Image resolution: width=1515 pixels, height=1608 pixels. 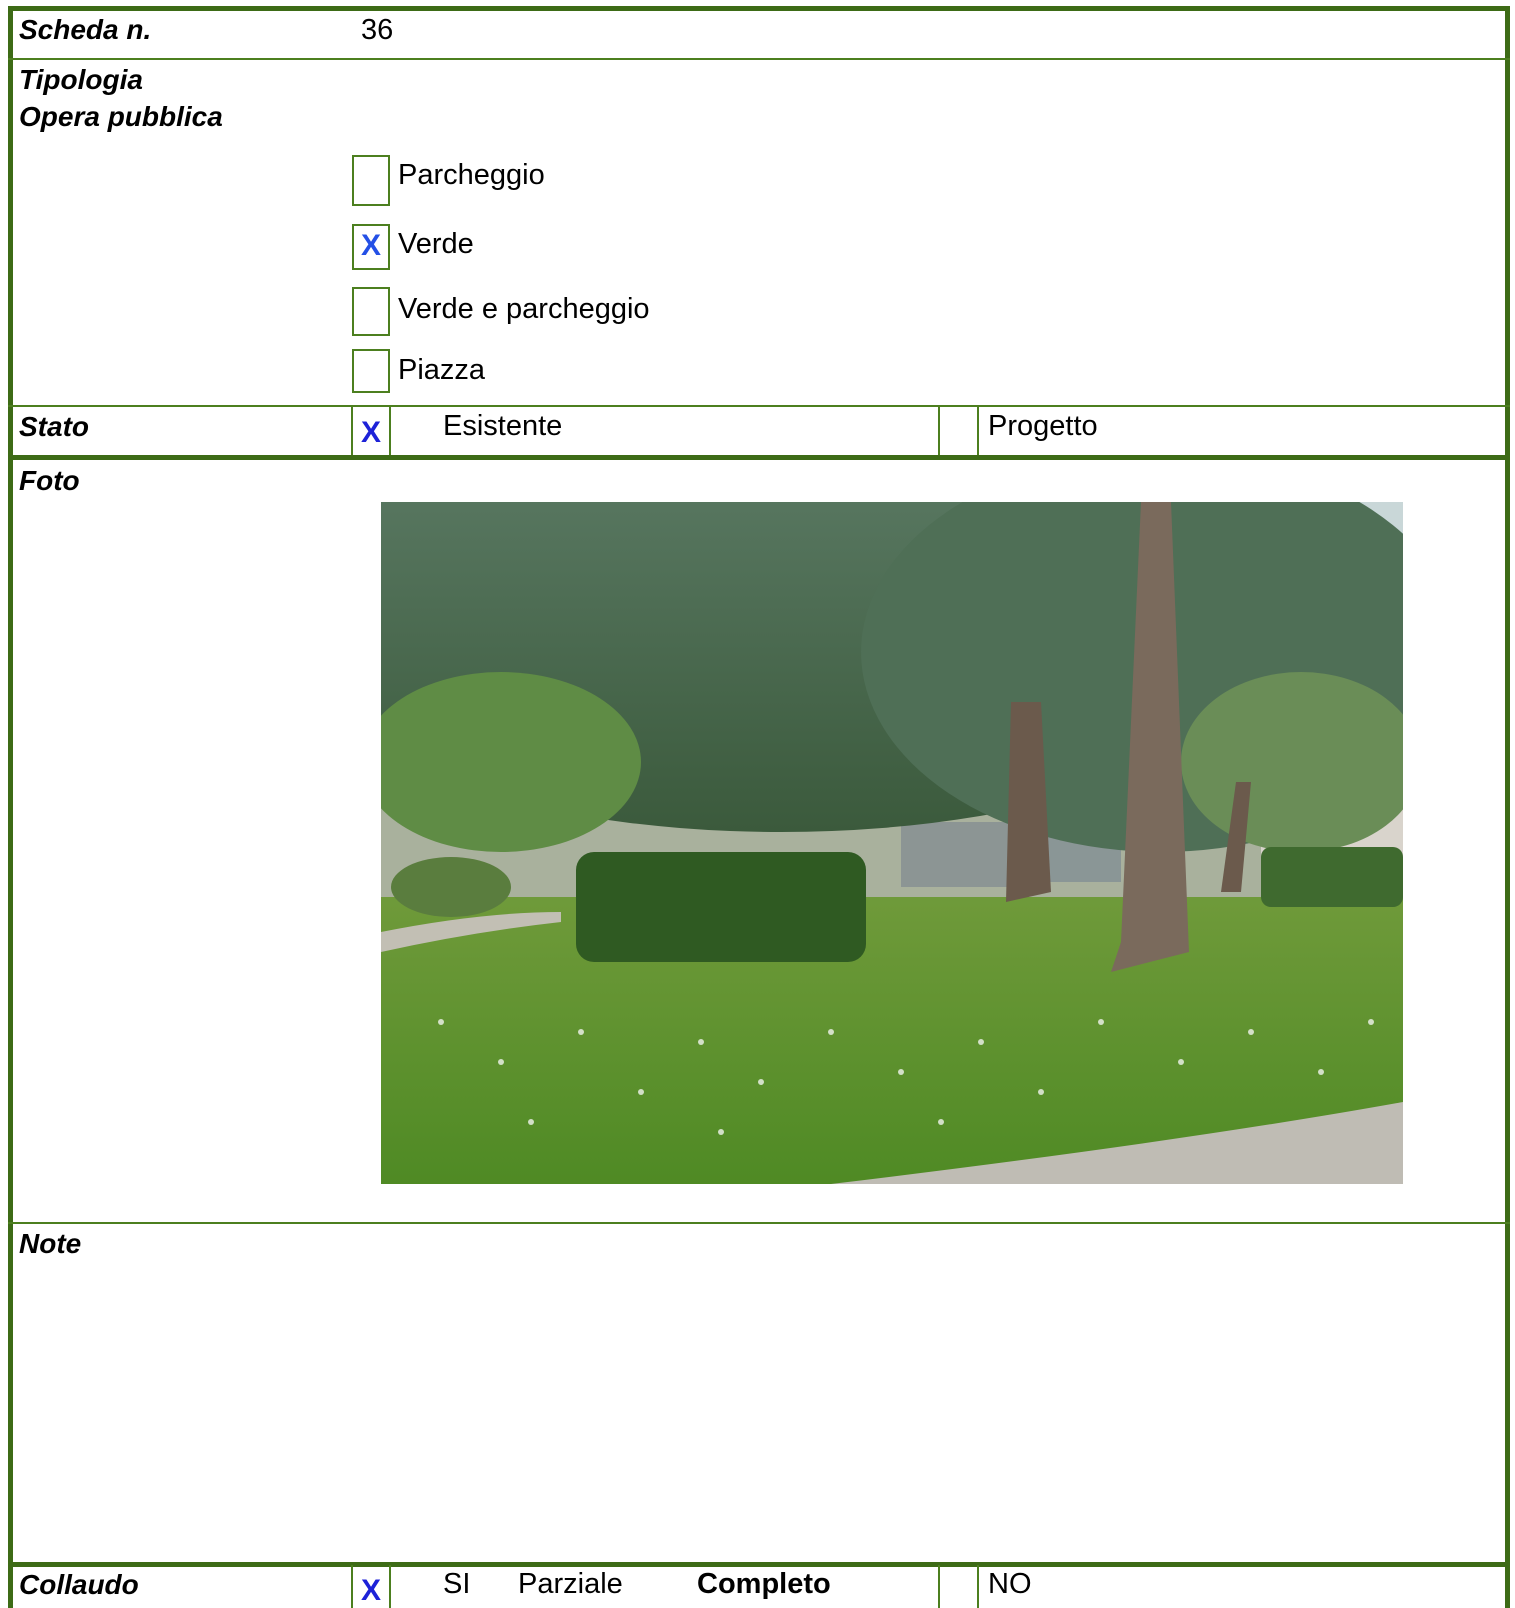 I want to click on verde-checkbox: X, so click(x=371, y=247).